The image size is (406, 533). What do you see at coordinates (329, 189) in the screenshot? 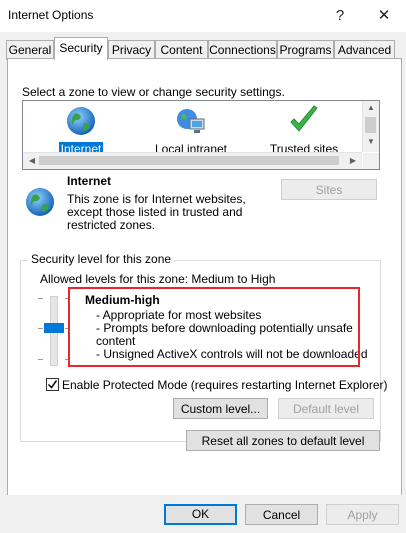
I see `sites-button: Sites` at bounding box center [329, 189].